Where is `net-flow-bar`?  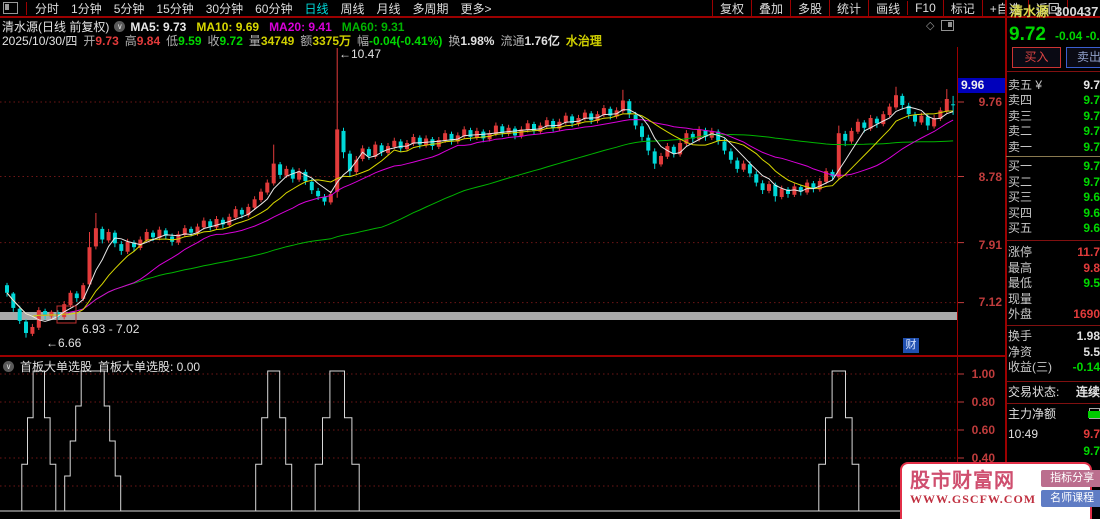 net-flow-bar is located at coordinates (1094, 414).